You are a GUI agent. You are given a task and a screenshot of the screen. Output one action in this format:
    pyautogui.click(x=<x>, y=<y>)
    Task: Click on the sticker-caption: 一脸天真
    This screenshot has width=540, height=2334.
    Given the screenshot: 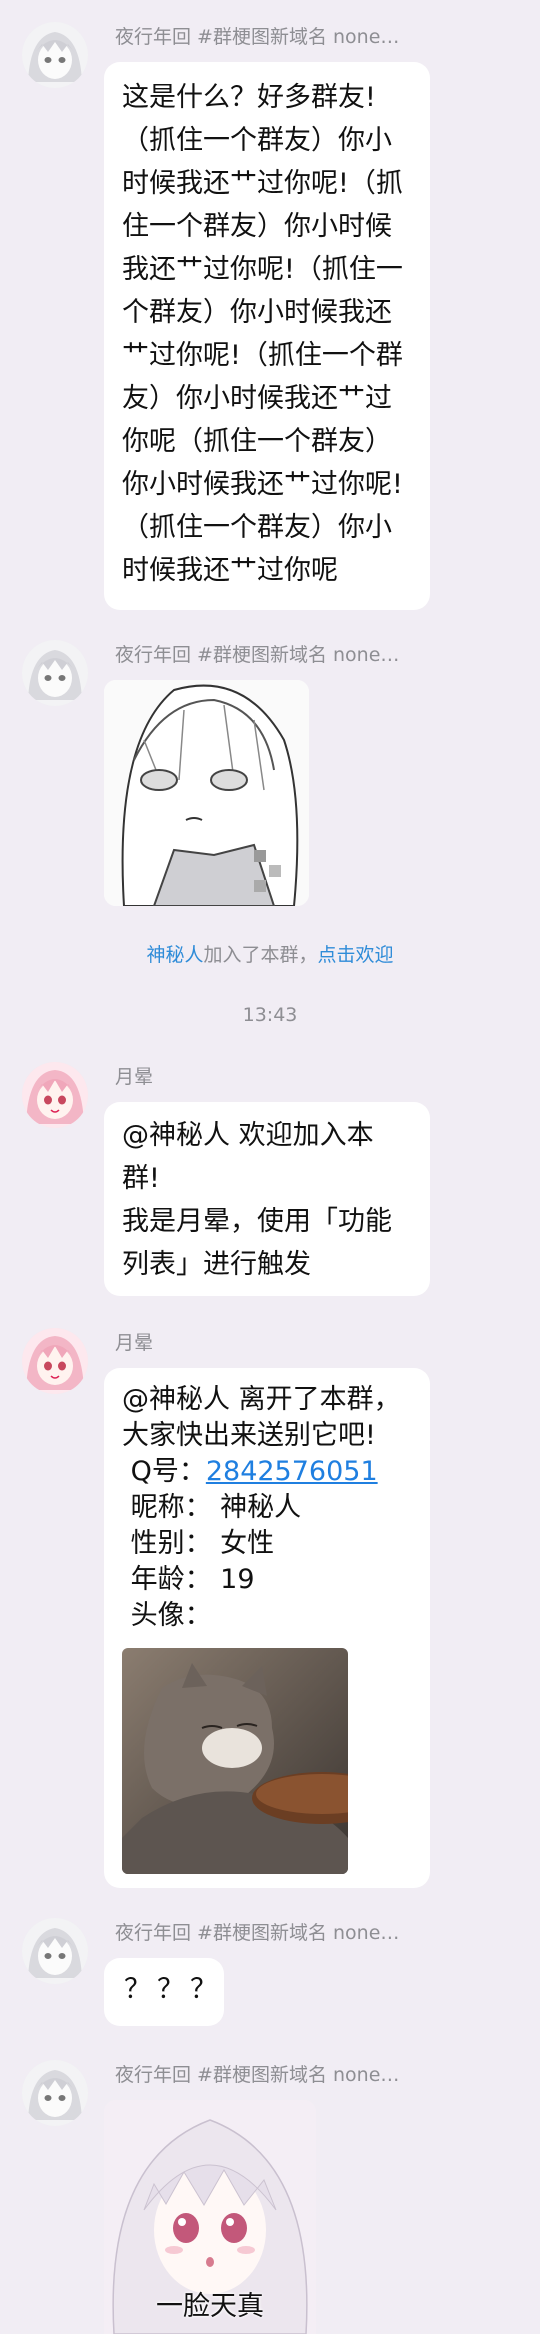 What is the action you would take?
    pyautogui.click(x=210, y=2306)
    